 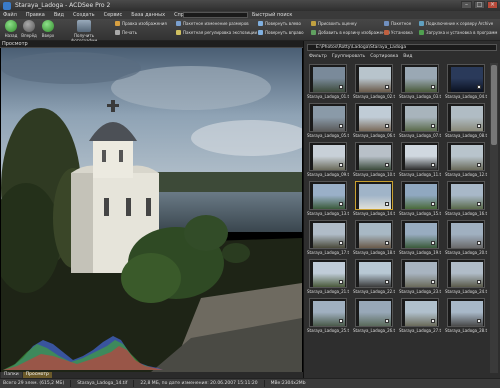 What do you see at coordinates (420, 160) in the screenshot?
I see `thumbnail-item: Staraya_Ladoga_11.tif` at bounding box center [420, 160].